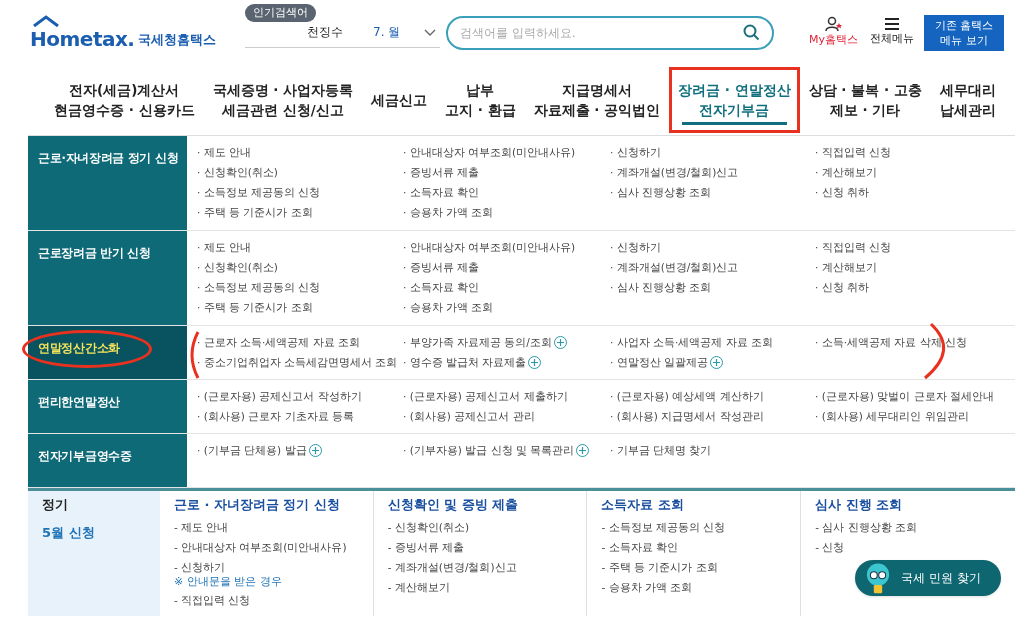 The height and width of the screenshot is (619, 1024). Describe the element at coordinates (487, 586) in the screenshot. I see `menu-link: - 계산해보기` at that location.